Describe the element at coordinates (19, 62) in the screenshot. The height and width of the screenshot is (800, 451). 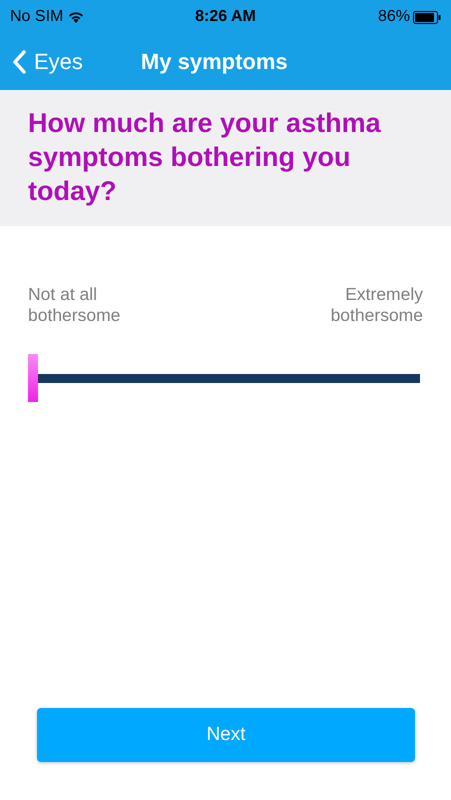
I see `chevron-left-icon` at that location.